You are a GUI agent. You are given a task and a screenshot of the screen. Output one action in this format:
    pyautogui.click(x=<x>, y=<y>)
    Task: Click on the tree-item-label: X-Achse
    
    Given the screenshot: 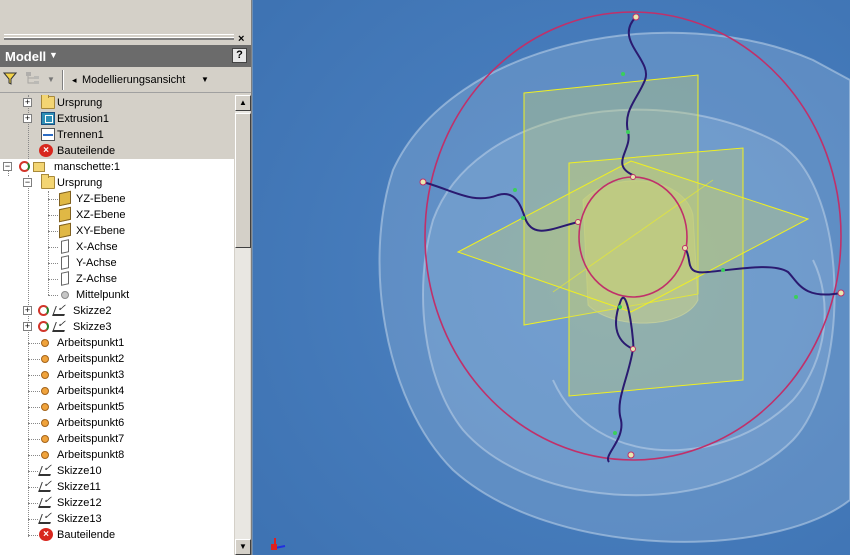 What is the action you would take?
    pyautogui.click(x=97, y=247)
    